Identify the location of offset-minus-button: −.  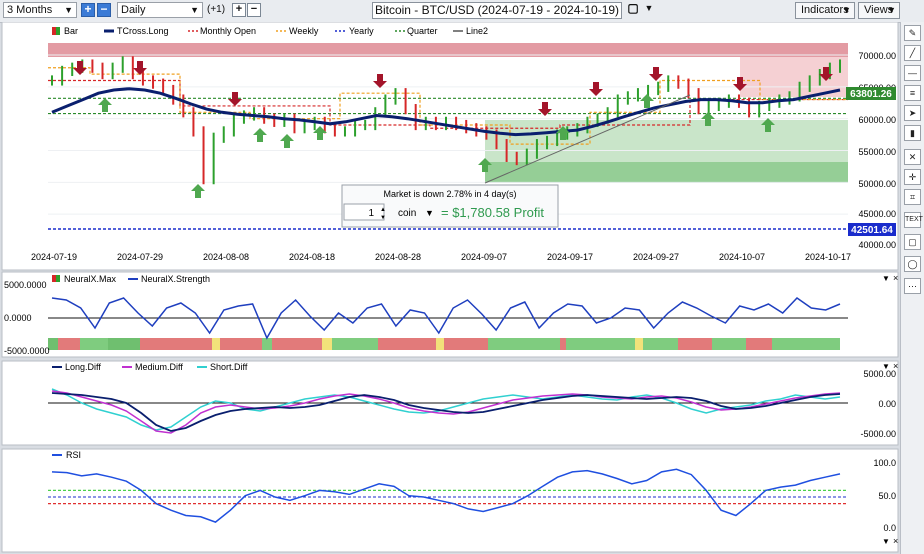
(254, 10).